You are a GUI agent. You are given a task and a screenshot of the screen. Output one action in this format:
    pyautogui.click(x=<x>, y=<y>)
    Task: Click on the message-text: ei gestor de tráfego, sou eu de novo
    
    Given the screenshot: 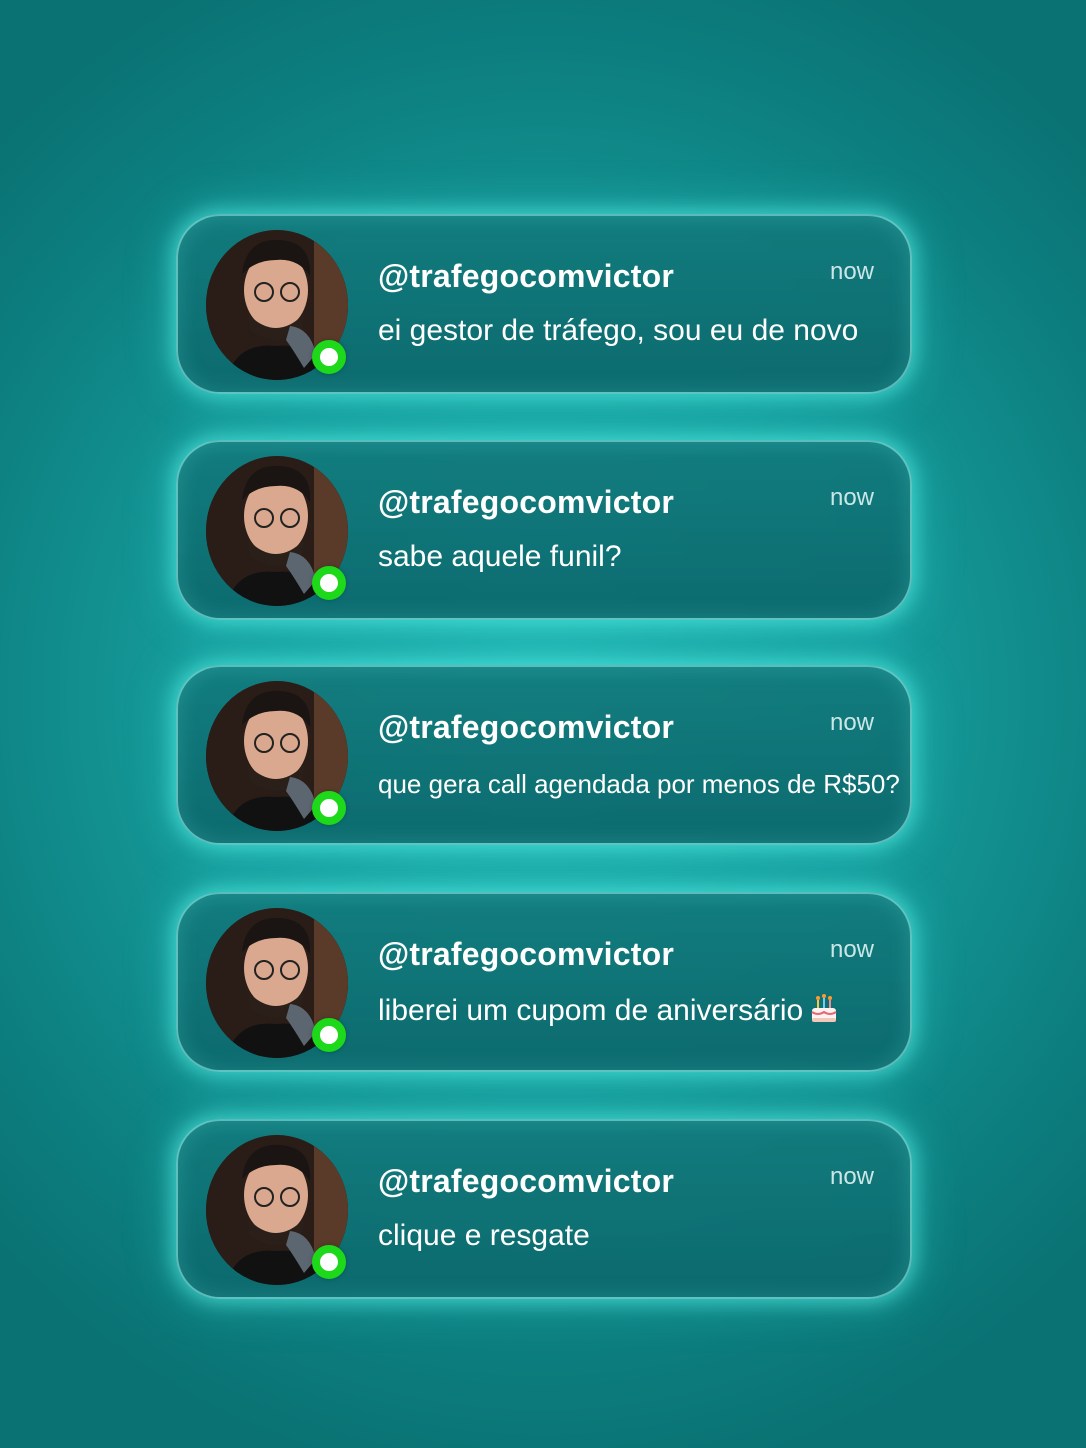 What is the action you would take?
    pyautogui.click(x=618, y=330)
    